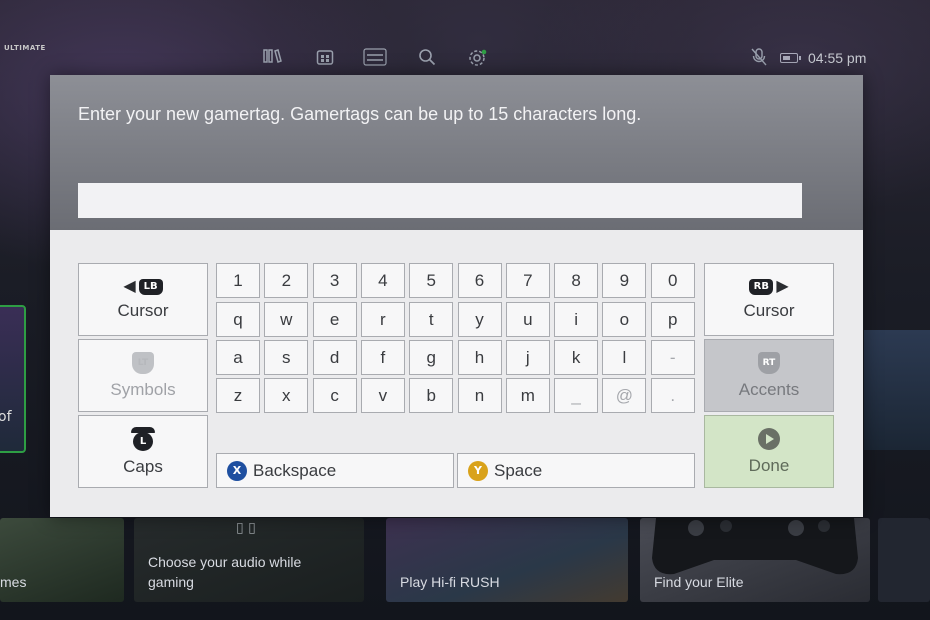 This screenshot has height=620, width=930. What do you see at coordinates (382, 395) in the screenshot?
I see `key-v: v` at bounding box center [382, 395].